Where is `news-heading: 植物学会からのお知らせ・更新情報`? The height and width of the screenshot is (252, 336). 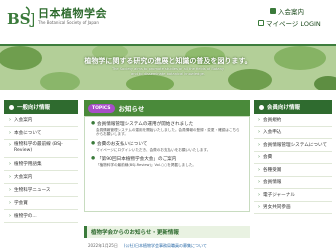 news-heading: 植物学会からのお知らせ・更新情報 is located at coordinates (167, 232).